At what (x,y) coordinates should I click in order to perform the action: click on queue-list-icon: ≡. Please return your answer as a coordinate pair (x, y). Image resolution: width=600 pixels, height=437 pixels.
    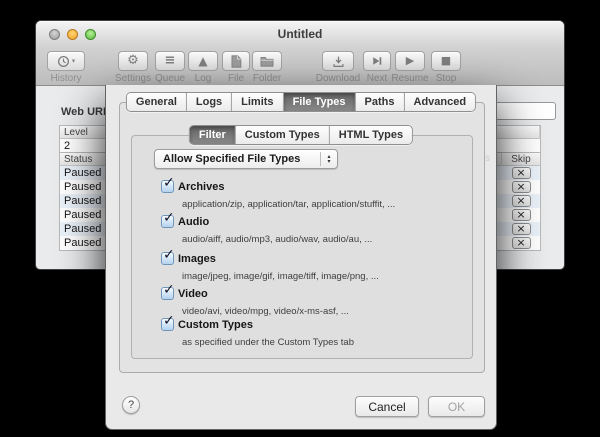
    Looking at the image, I should click on (170, 60).